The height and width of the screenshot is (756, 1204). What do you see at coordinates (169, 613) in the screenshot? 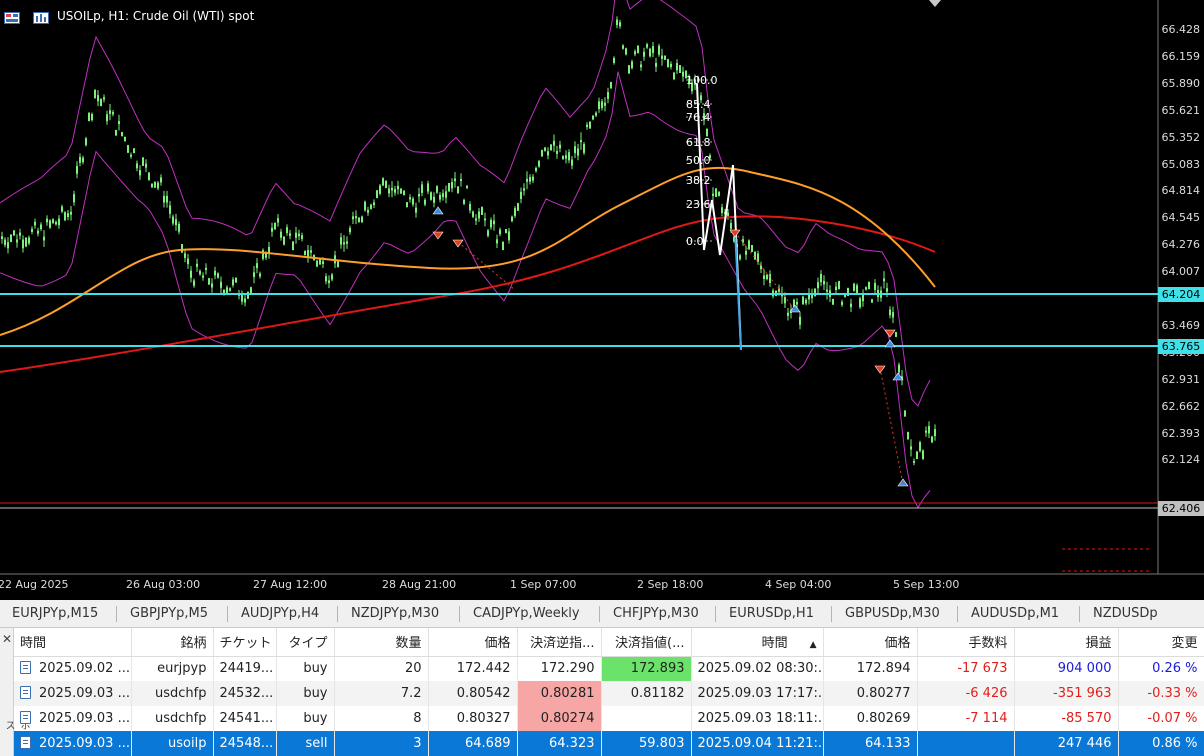
I see `chart-tab: GBPJPYp,M5` at bounding box center [169, 613].